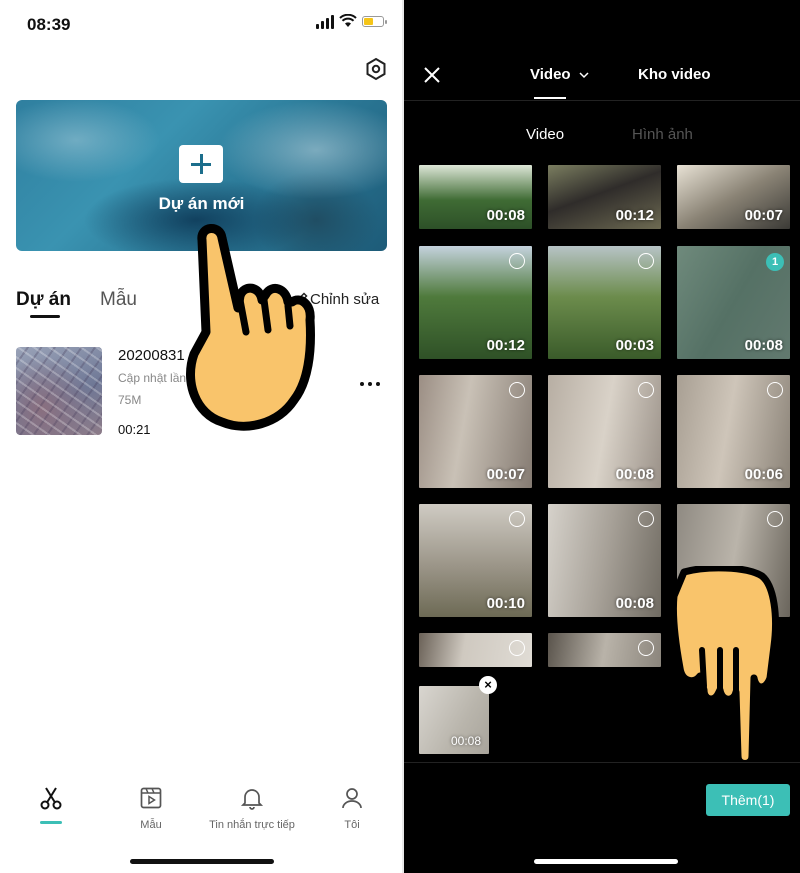  What do you see at coordinates (151, 825) in the screenshot?
I see `nav-templates-label: Mẫu` at bounding box center [151, 825].